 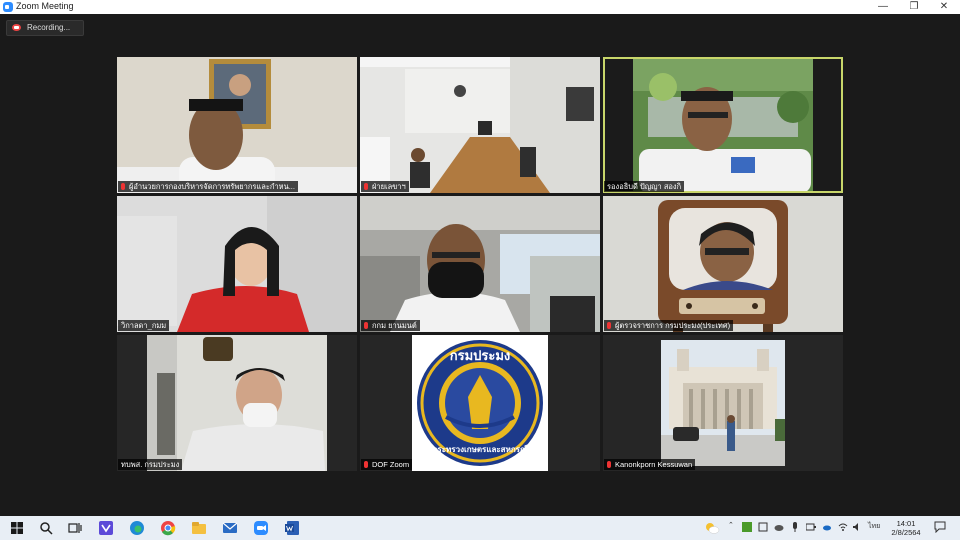 What do you see at coordinates (669, 325) in the screenshot?
I see `participant-name-label: ผู้ตรวจราชการ กรมประมง(ประเทศ)` at bounding box center [669, 325].